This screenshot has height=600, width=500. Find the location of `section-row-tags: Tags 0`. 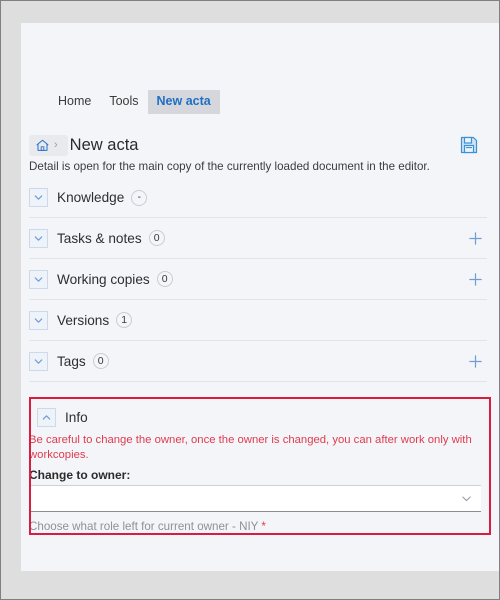

section-row-tags: Tags 0 is located at coordinates (258, 361).